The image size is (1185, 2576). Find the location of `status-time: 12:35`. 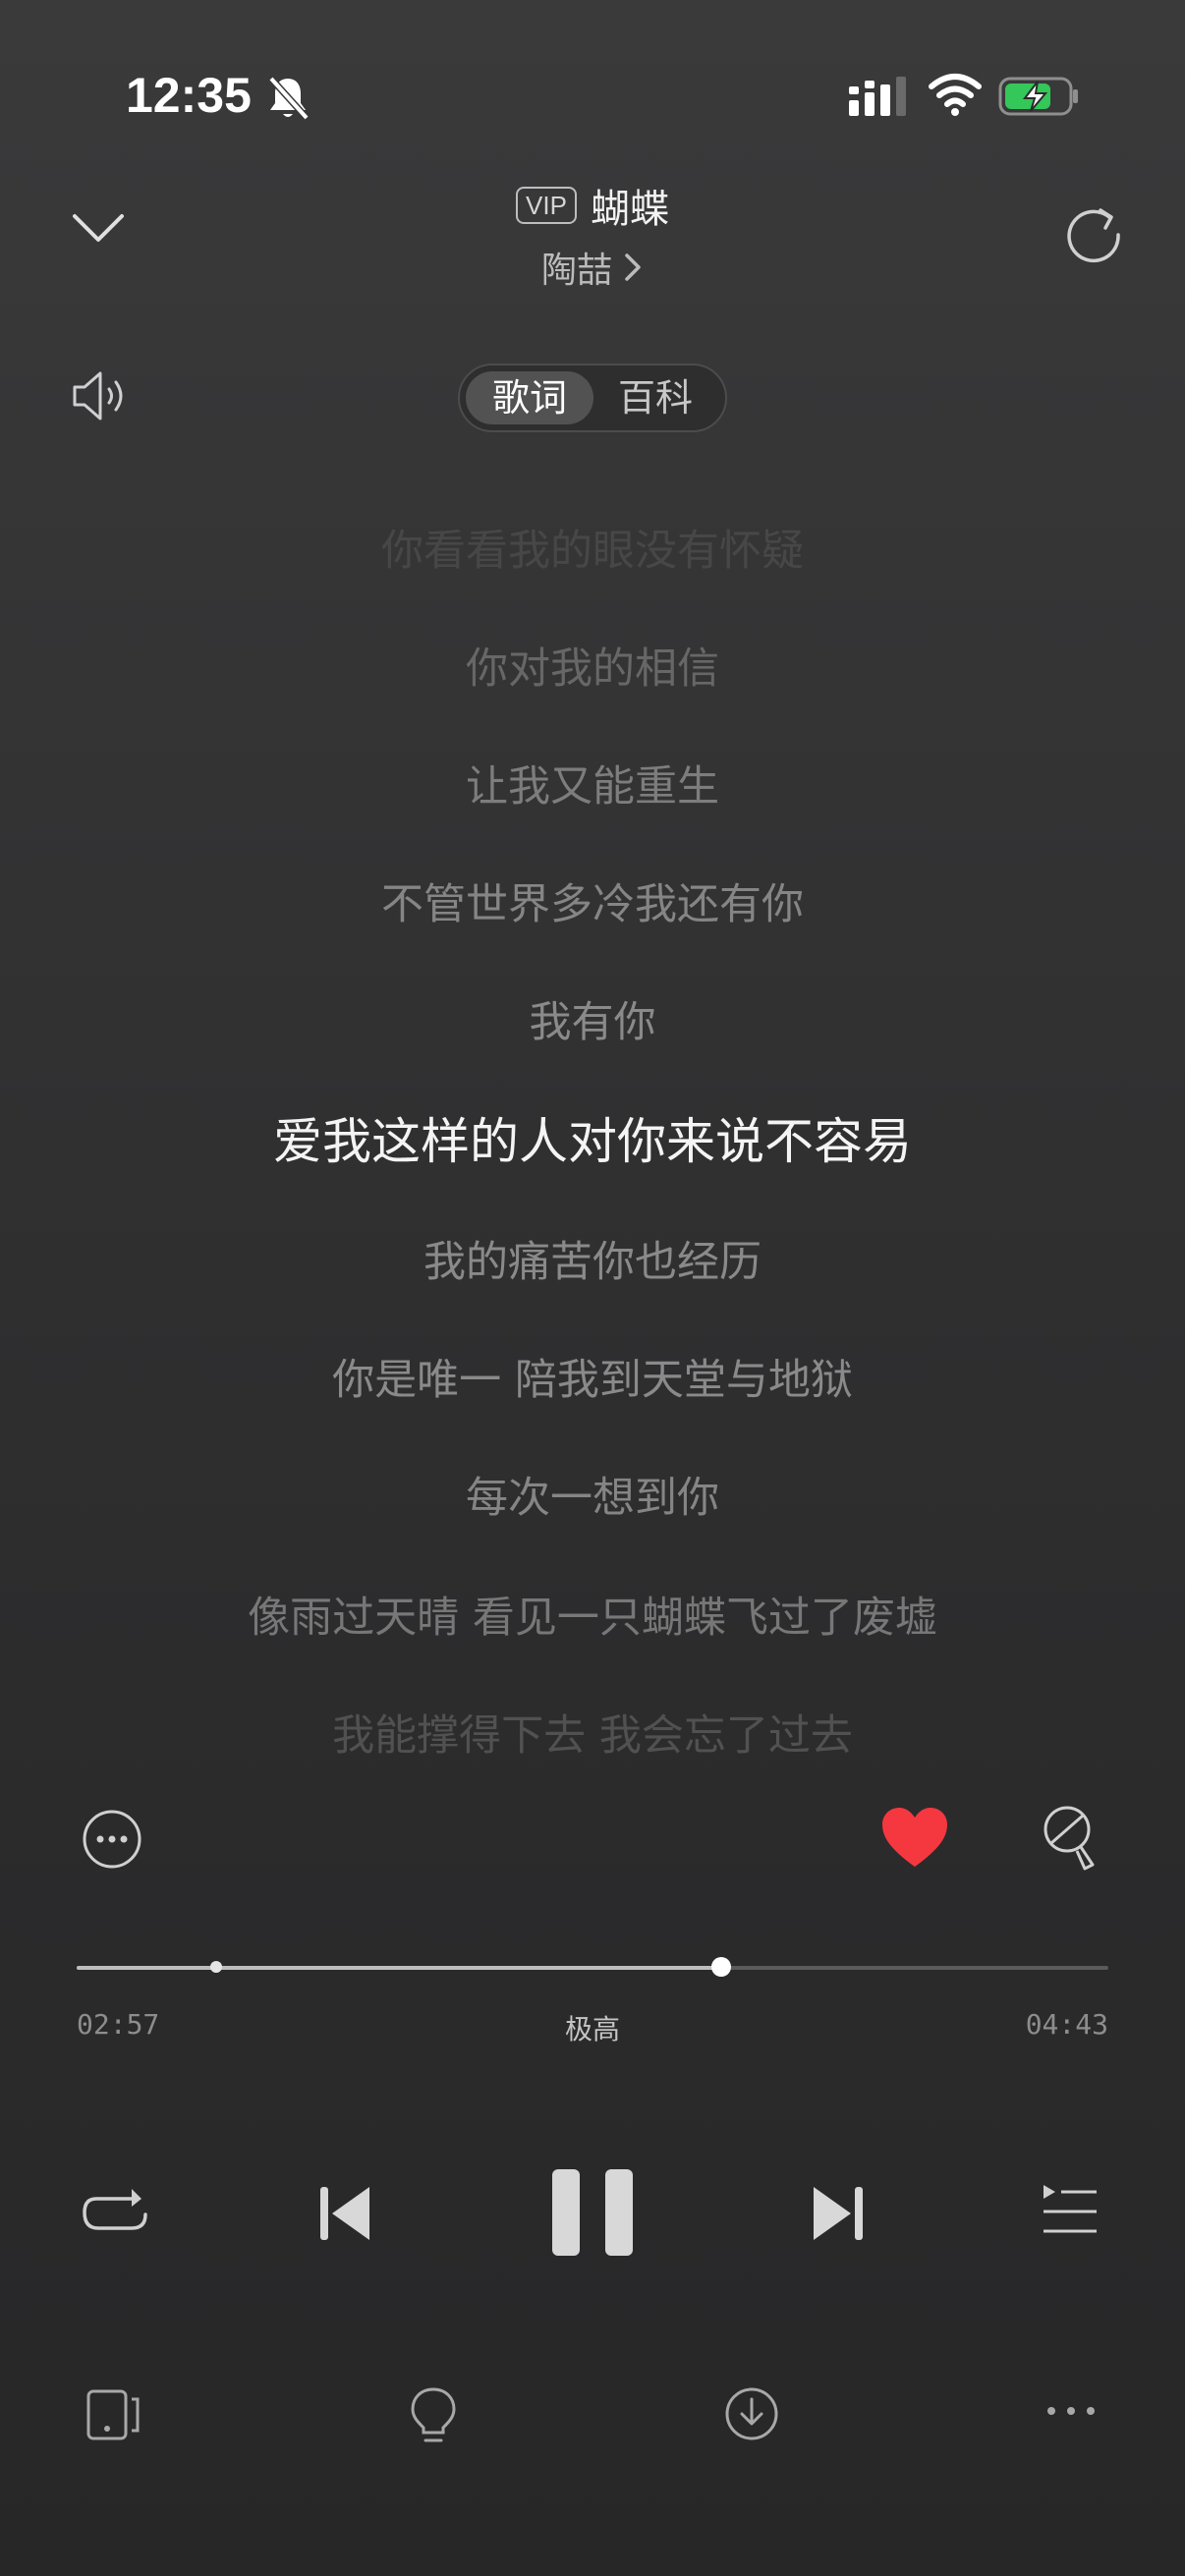

status-time: 12:35 is located at coordinates (189, 95).